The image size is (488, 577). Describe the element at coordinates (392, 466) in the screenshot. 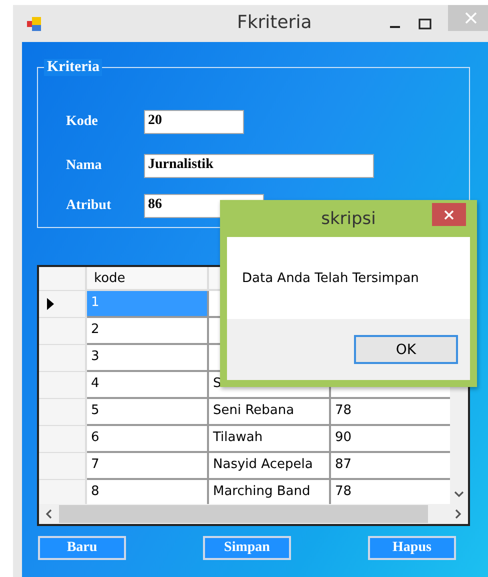

I see `value-cell: 87` at that location.